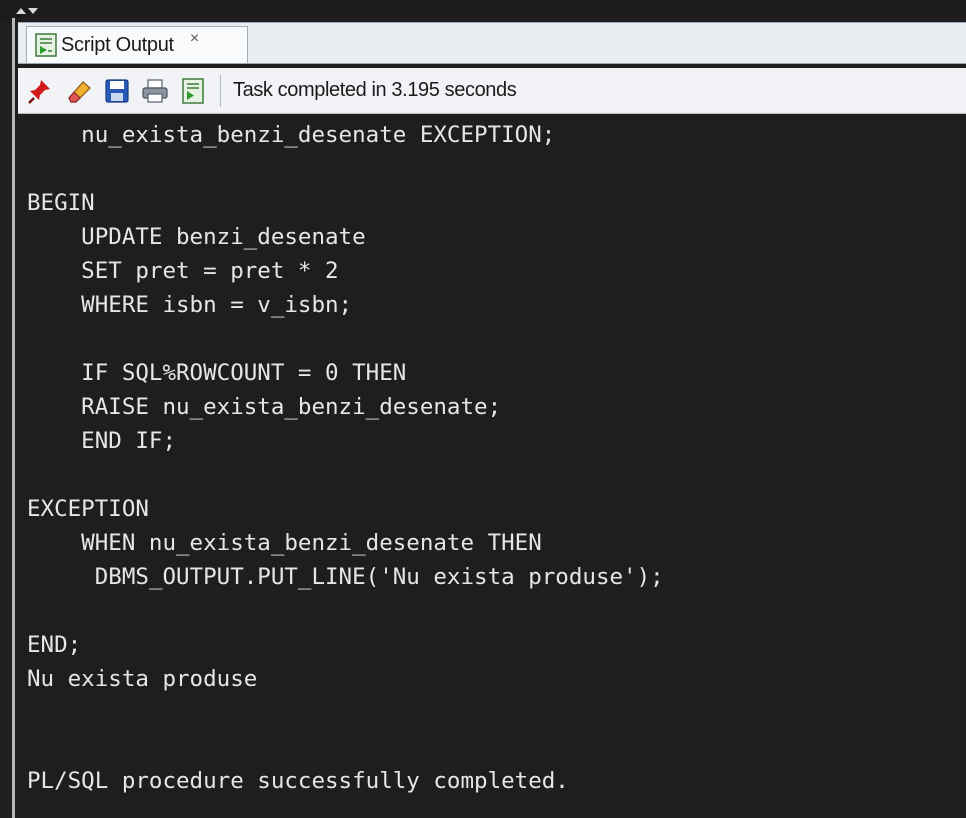 The image size is (966, 818). I want to click on output-line: PL/SQL procedure successfully completed., so click(298, 781).